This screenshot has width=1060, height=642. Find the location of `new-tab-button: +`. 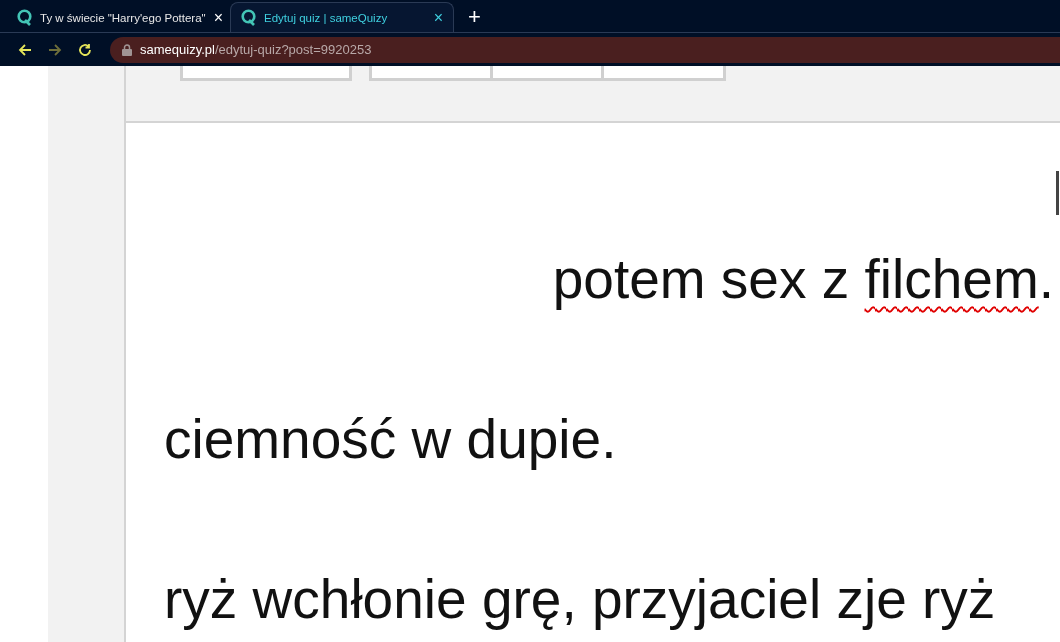

new-tab-button: + is located at coordinates (474, 17).